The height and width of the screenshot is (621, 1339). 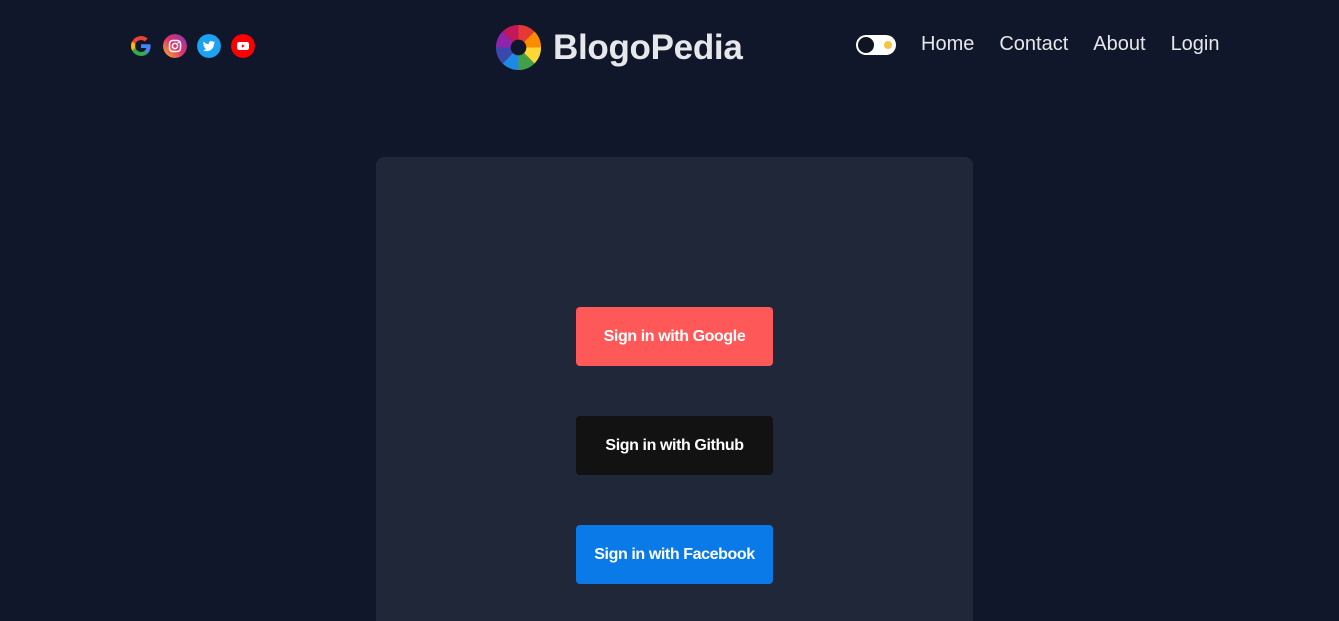 I want to click on google-signin-button: Sign in with Google, so click(x=674, y=336).